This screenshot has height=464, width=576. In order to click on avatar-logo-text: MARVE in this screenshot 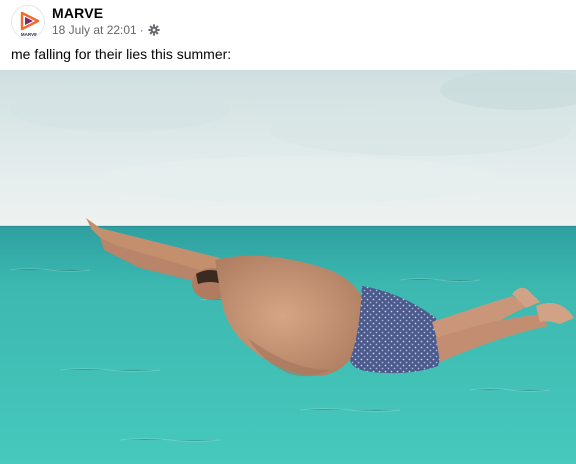, I will do `click(29, 34)`.